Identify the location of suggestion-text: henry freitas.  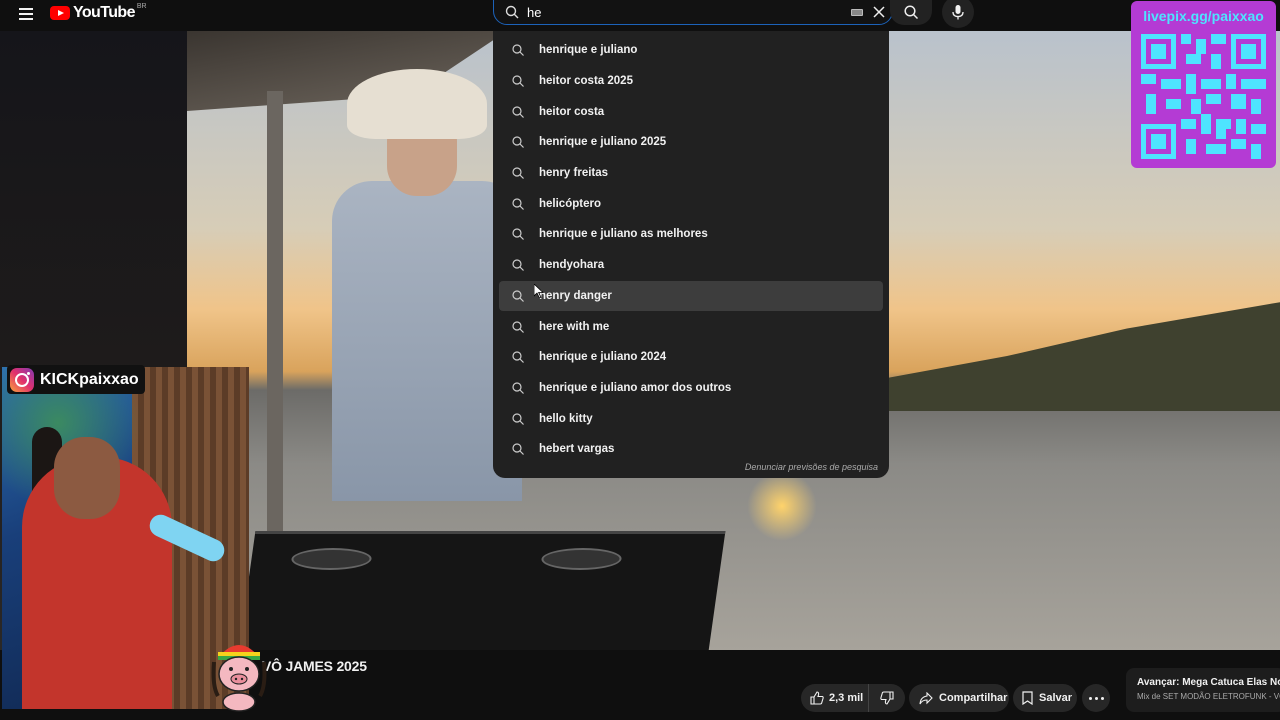
(574, 173).